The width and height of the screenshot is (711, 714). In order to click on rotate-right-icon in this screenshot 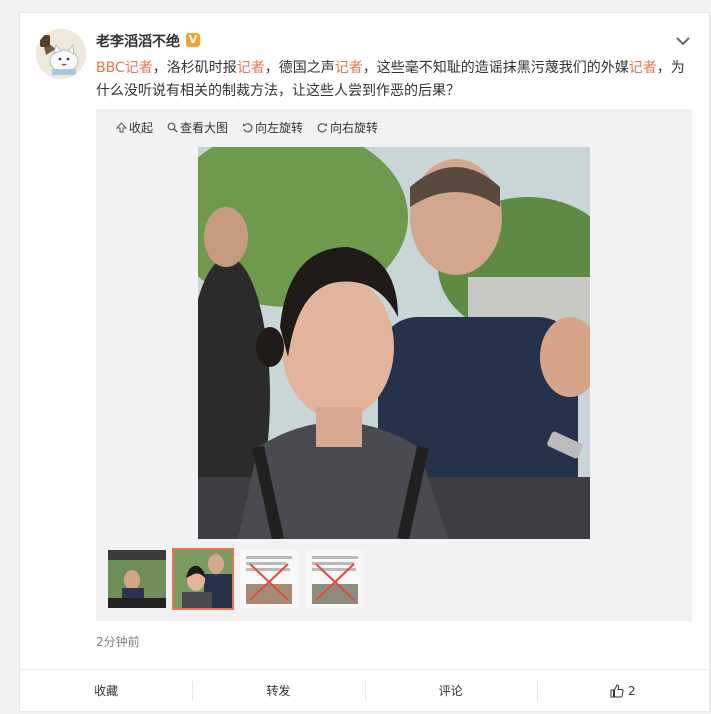, I will do `click(322, 128)`.